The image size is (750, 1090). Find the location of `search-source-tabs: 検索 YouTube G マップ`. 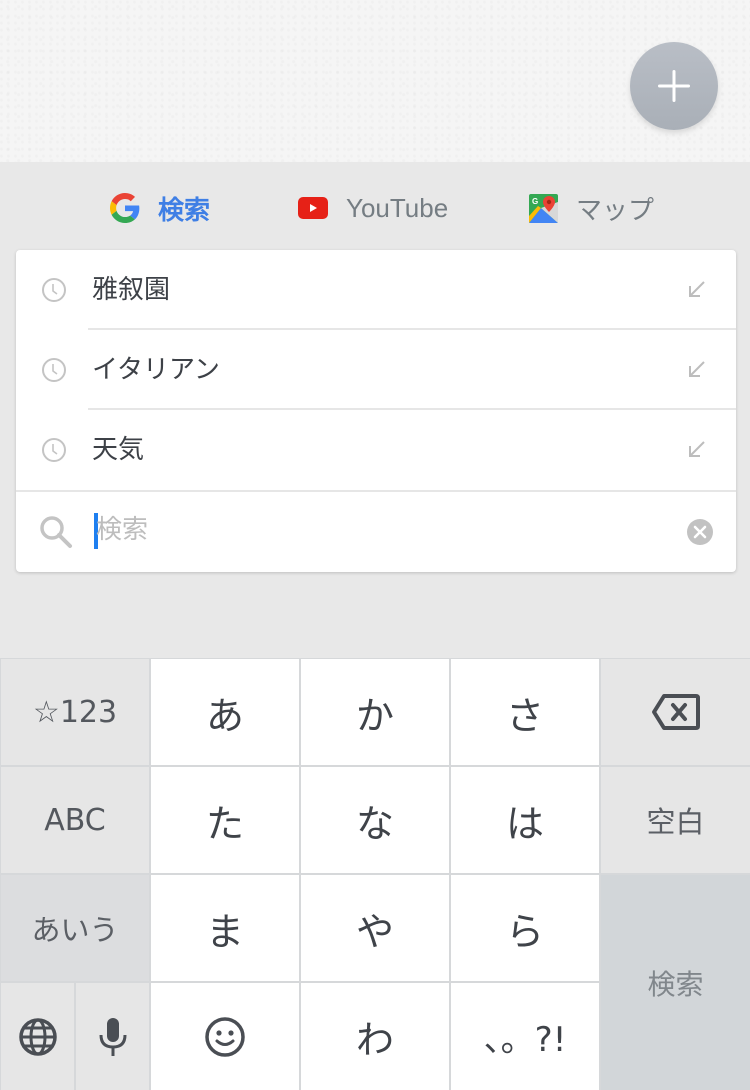

search-source-tabs: 検索 YouTube G マップ is located at coordinates (375, 206).